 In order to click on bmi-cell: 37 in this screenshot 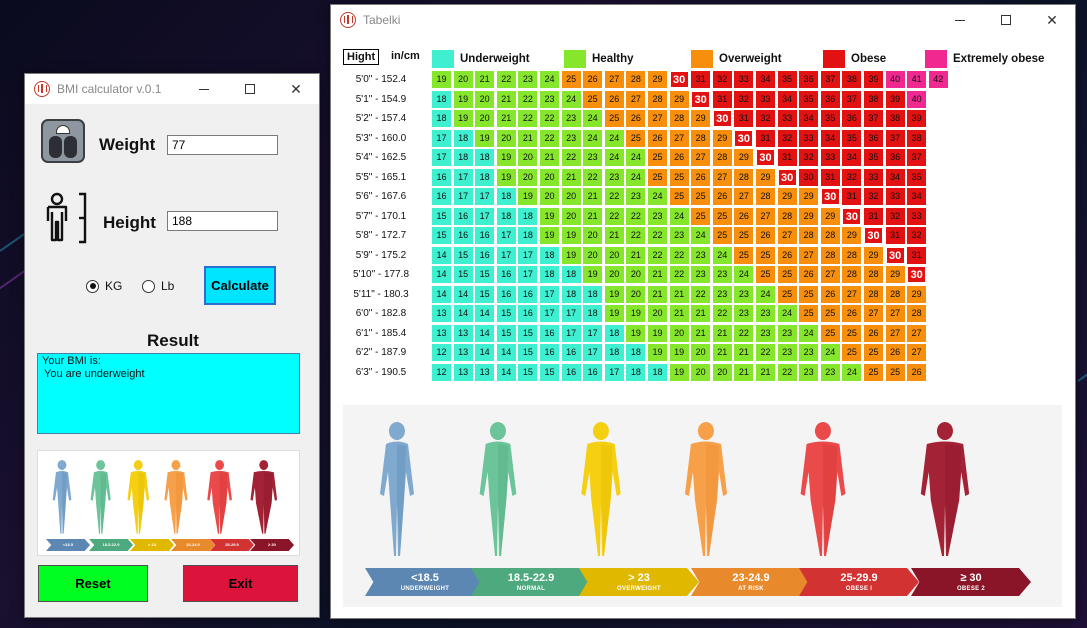, I will do `click(873, 118)`.